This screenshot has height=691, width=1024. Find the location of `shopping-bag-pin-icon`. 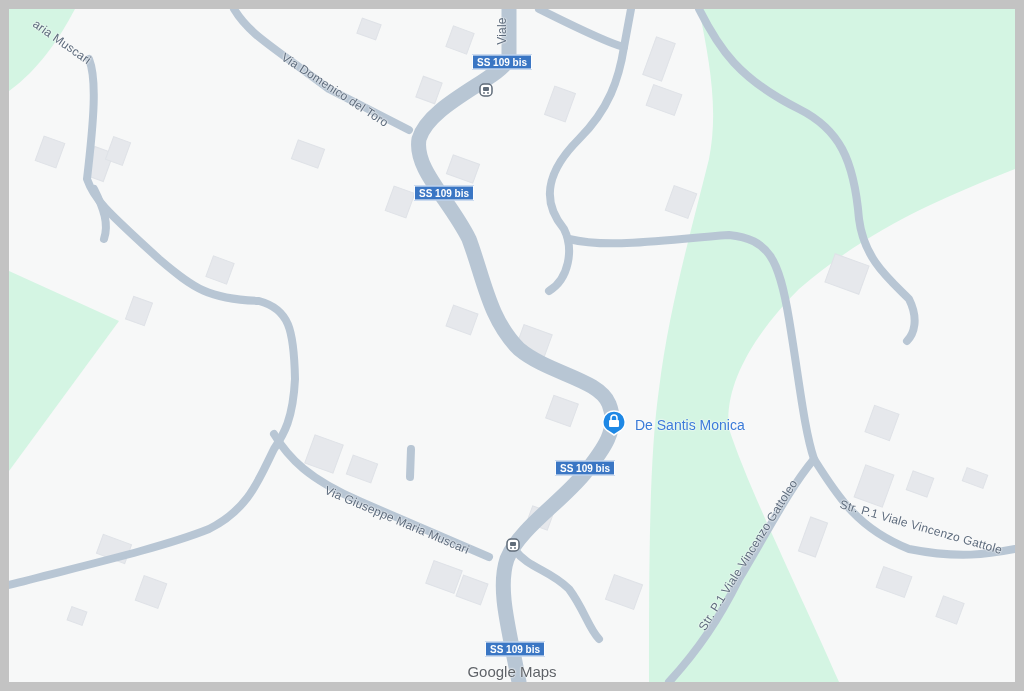

shopping-bag-pin-icon is located at coordinates (614, 423).